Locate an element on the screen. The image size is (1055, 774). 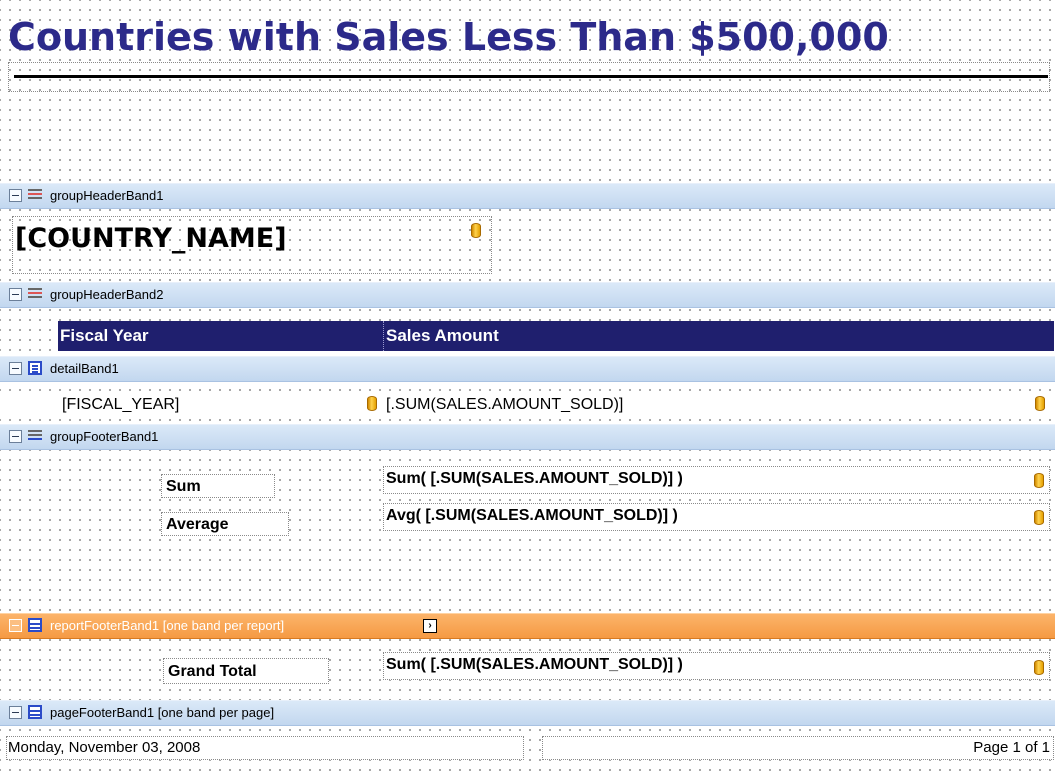
average-expression-box: Avg( [.SUM(SALES.AMOUNT_SOLD)] ) is located at coordinates (716, 517).